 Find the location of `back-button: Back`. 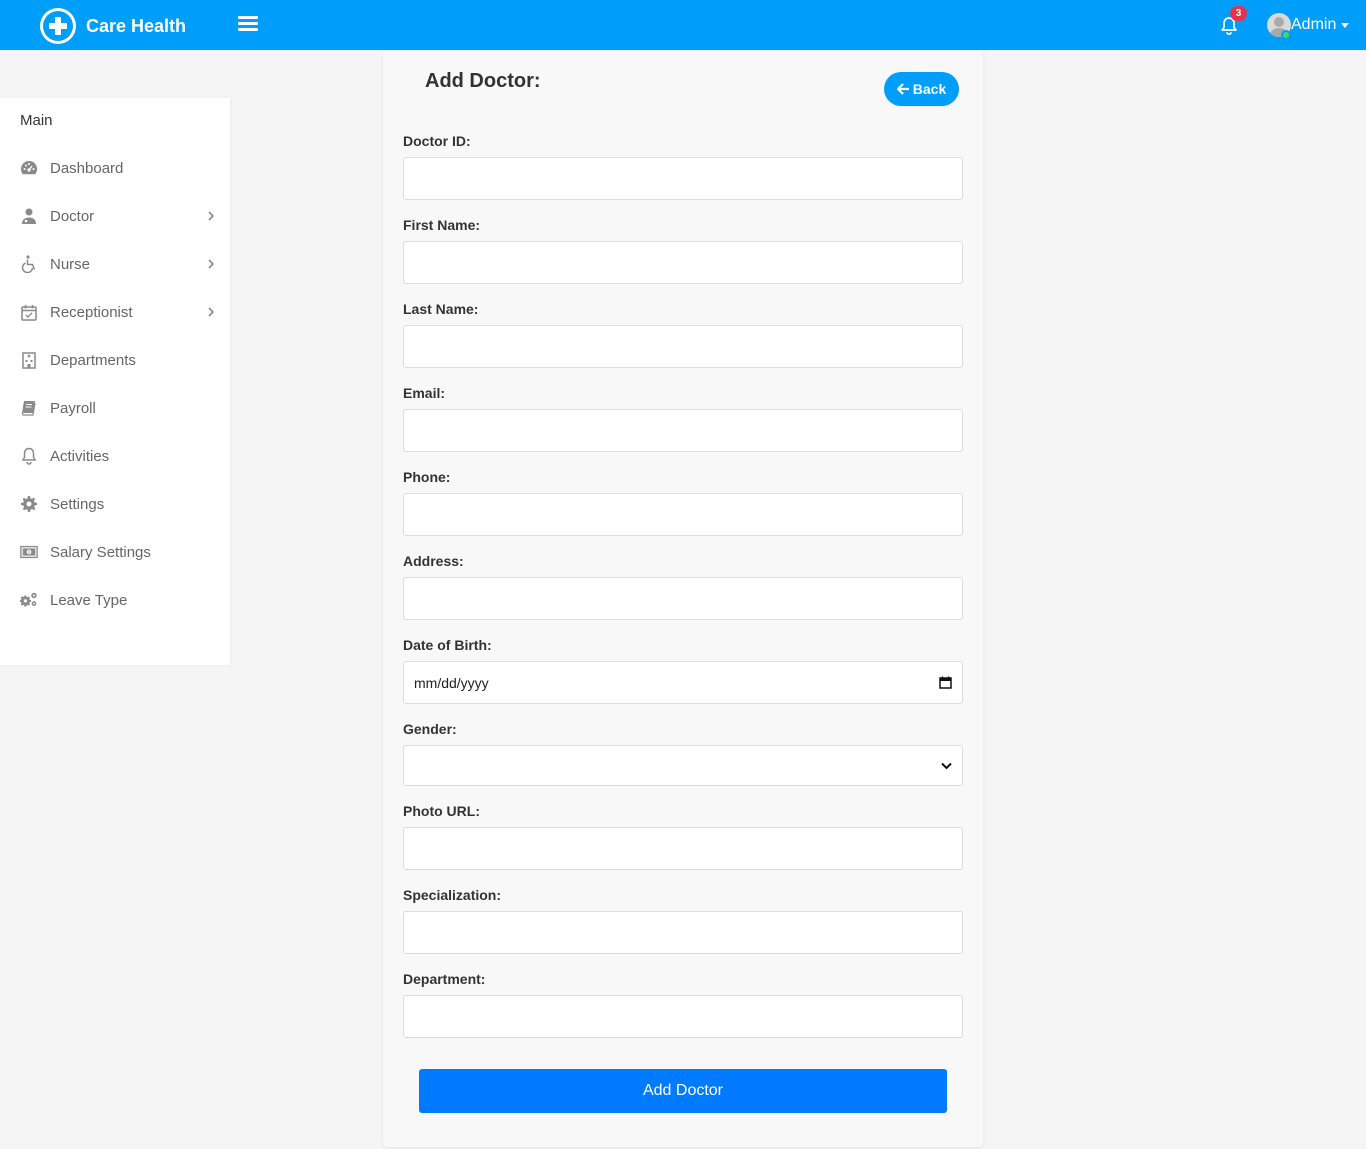

back-button: Back is located at coordinates (921, 89).